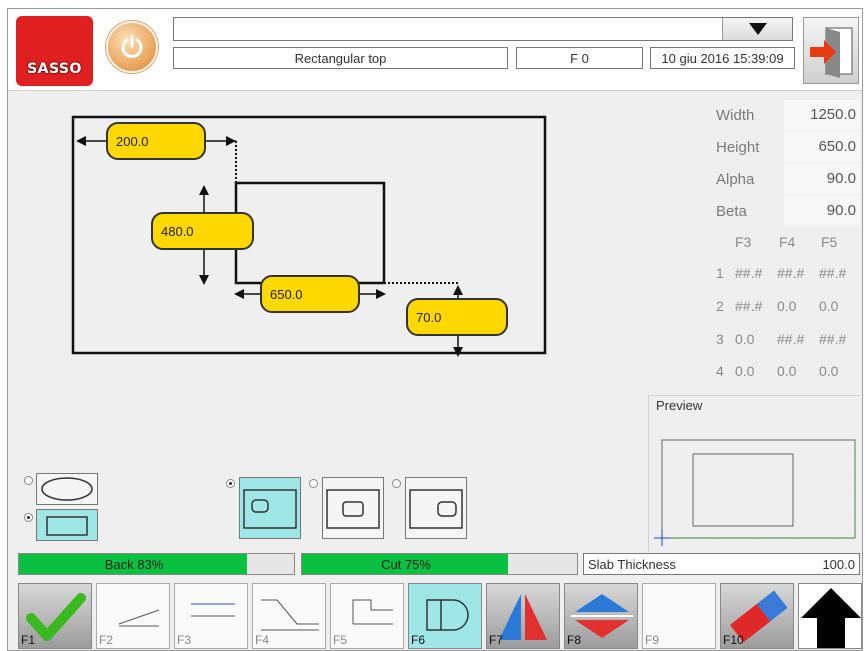  Describe the element at coordinates (106, 640) in the screenshot. I see `fkey-label: F2` at that location.